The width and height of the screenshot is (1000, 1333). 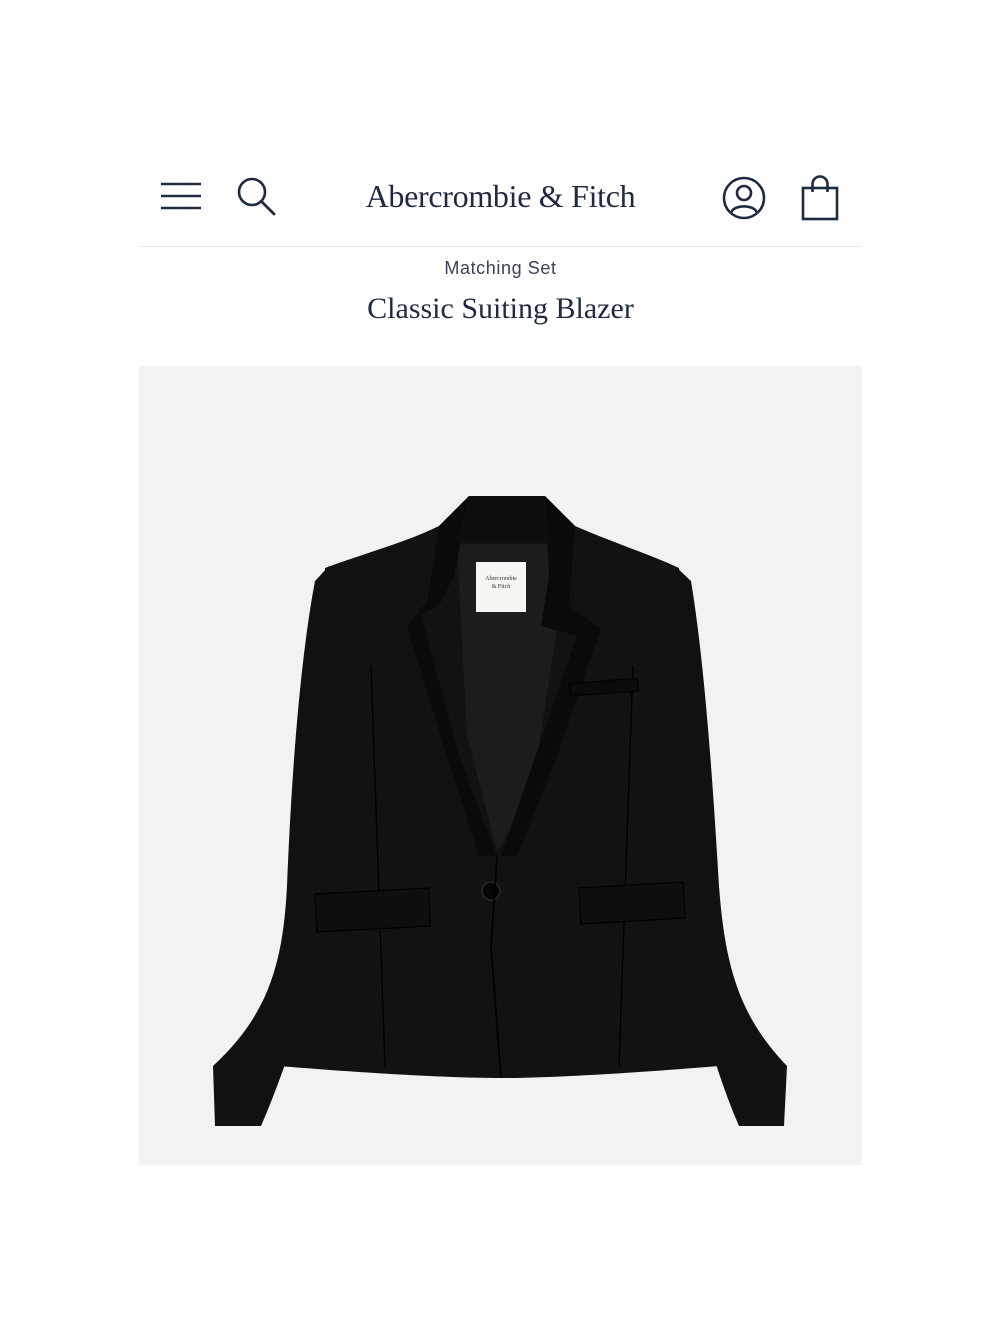 I want to click on tag-text-line2: & Fitch, so click(x=501, y=587).